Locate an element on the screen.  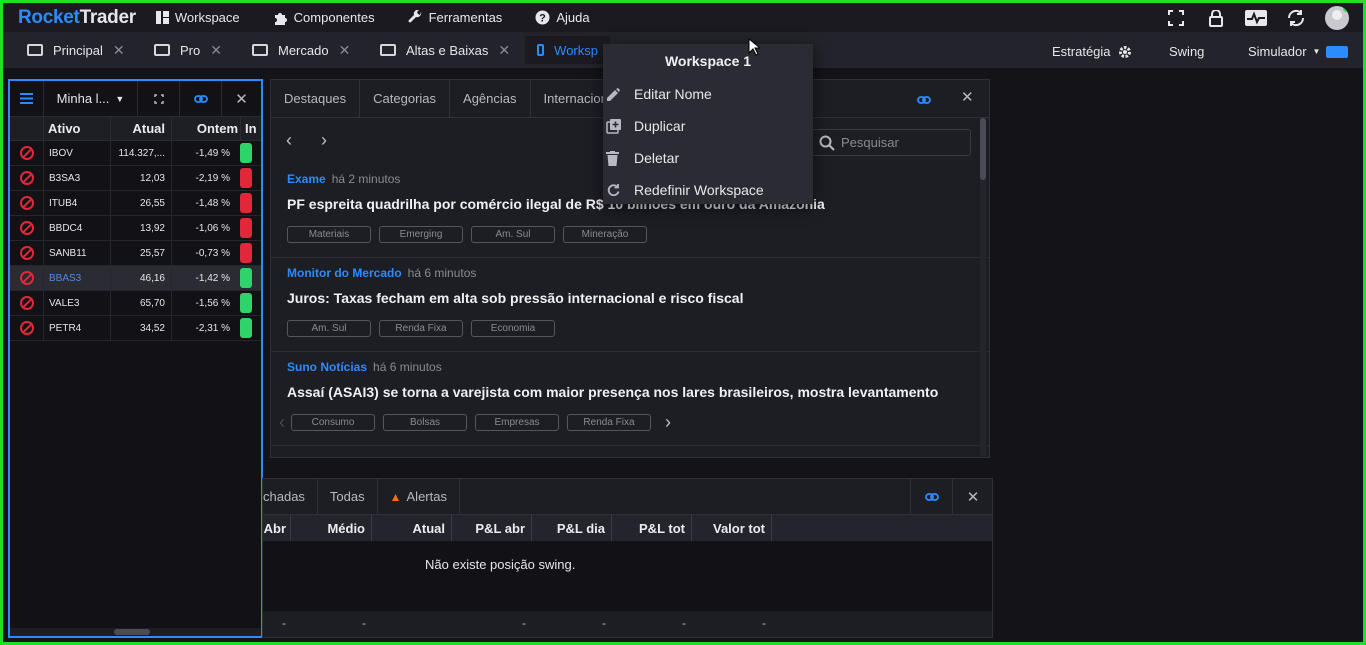
menu-ajuda: ? Ajuda is located at coordinates (562, 17).